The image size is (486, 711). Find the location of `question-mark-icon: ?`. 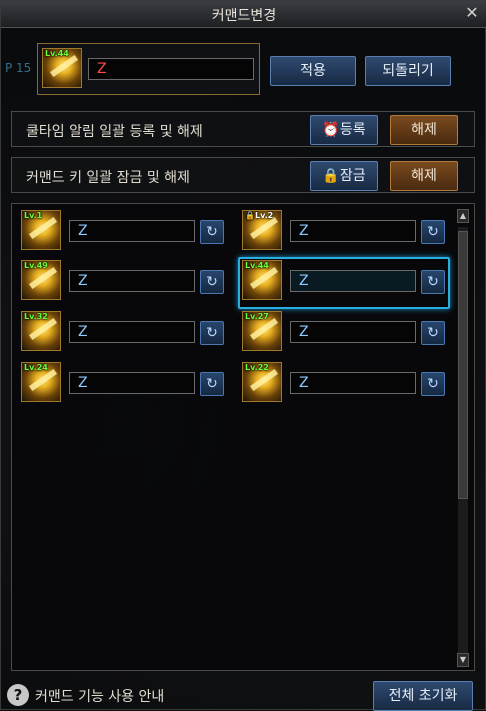

question-mark-icon: ? is located at coordinates (18, 695).